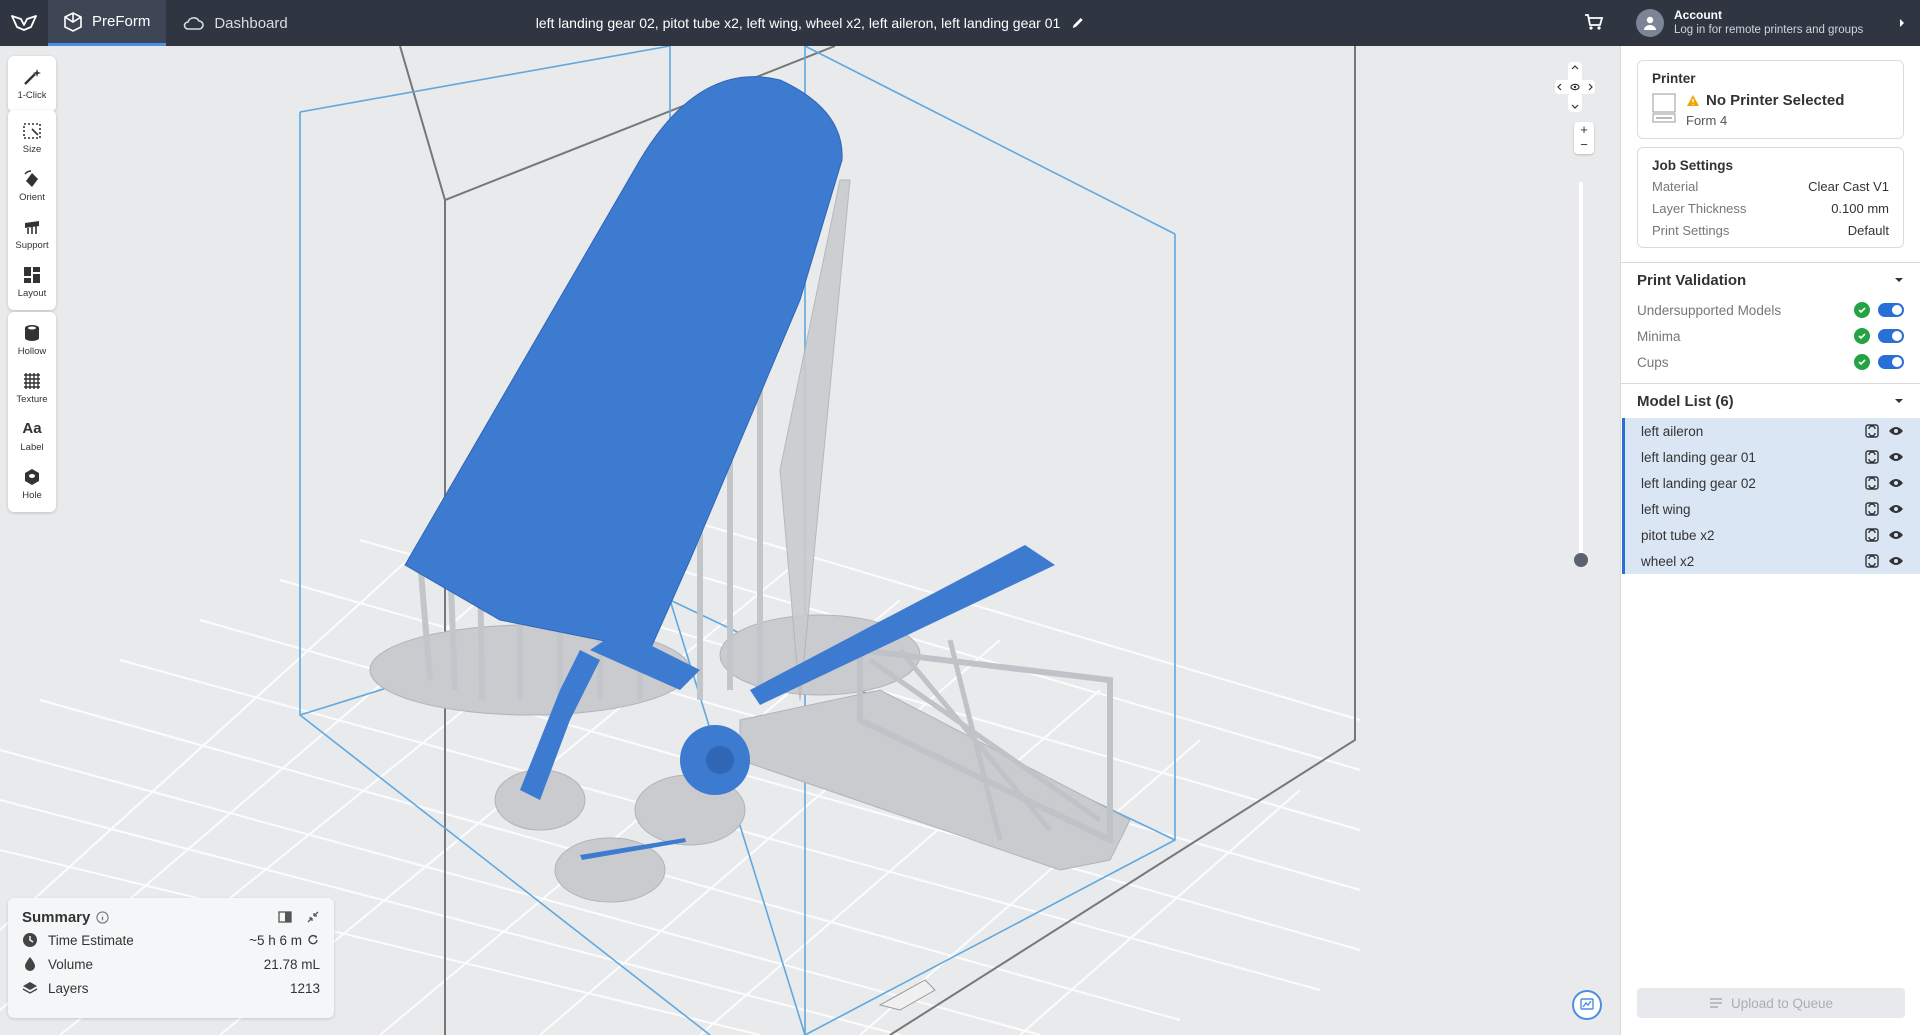 The image size is (1920, 1035). I want to click on tool-hole: Hole, so click(32, 484).